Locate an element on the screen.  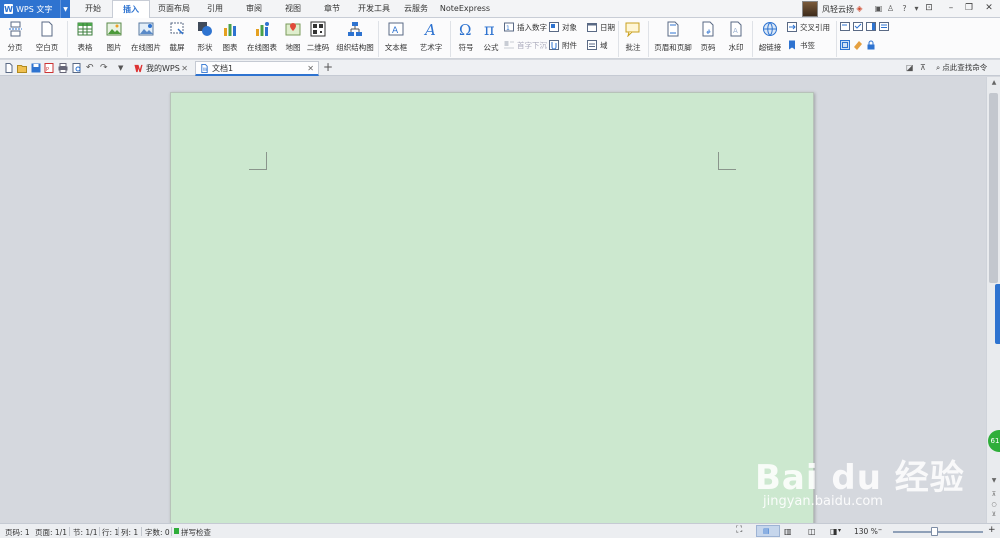
date-button: 日期 is located at coordinates (601, 27).